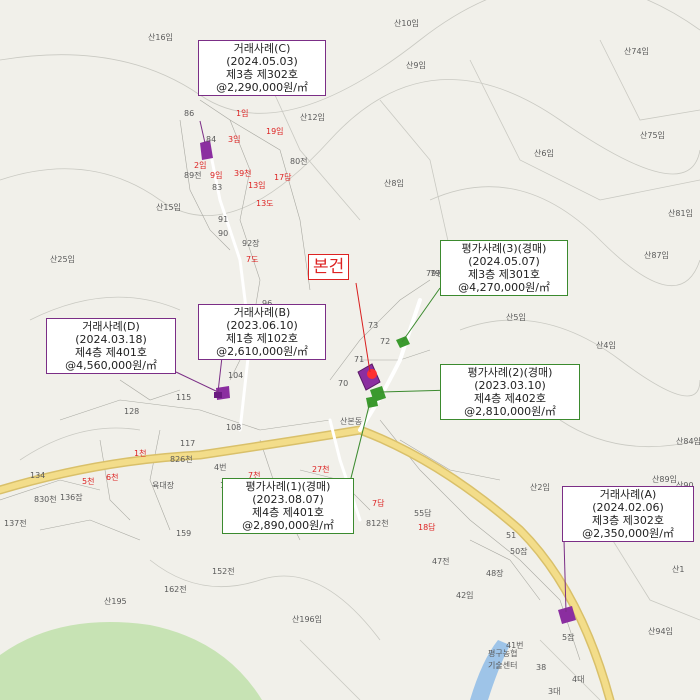  Describe the element at coordinates (359, 359) in the screenshot. I see `parcel-label: 71` at that location.